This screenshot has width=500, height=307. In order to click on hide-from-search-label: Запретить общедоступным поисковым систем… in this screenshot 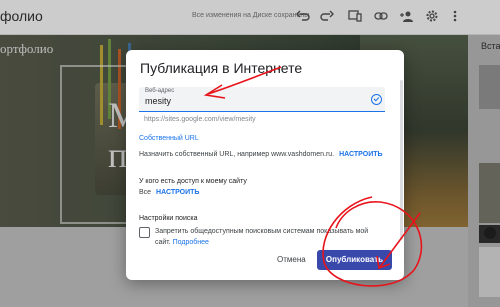, I will do `click(269, 237)`.